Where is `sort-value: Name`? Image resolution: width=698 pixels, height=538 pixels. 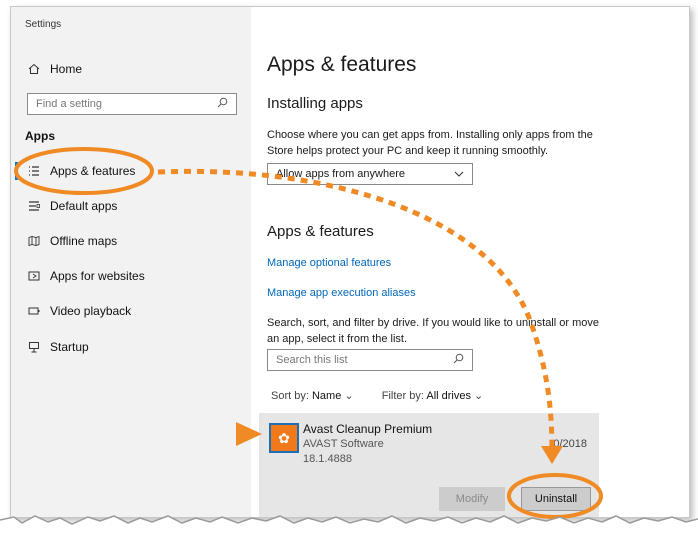
sort-value: Name is located at coordinates (326, 396).